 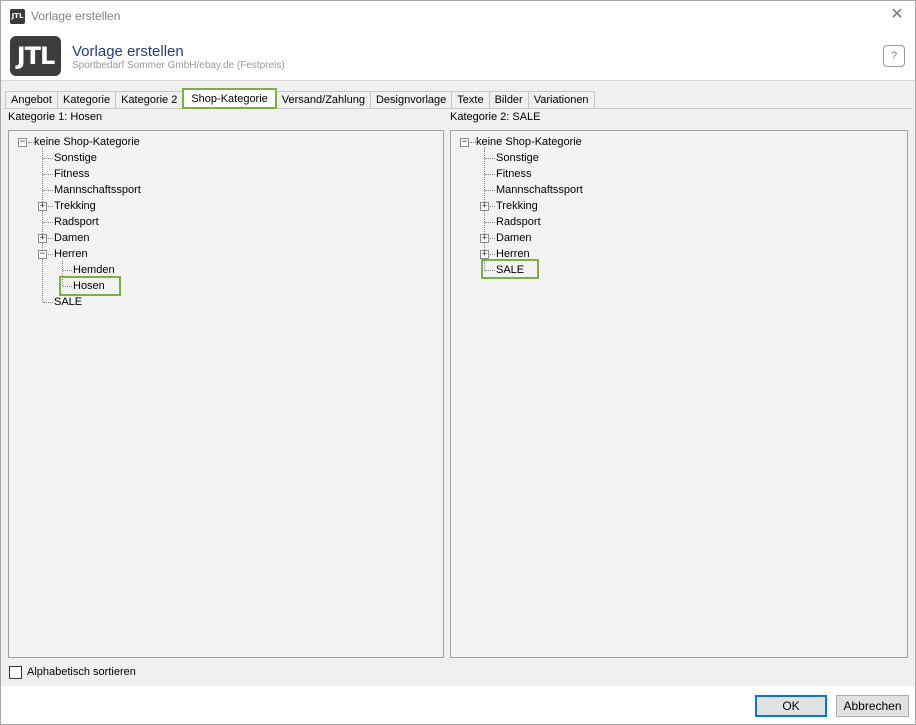 I want to click on tab-kategorie: Kategorie, so click(x=86, y=100).